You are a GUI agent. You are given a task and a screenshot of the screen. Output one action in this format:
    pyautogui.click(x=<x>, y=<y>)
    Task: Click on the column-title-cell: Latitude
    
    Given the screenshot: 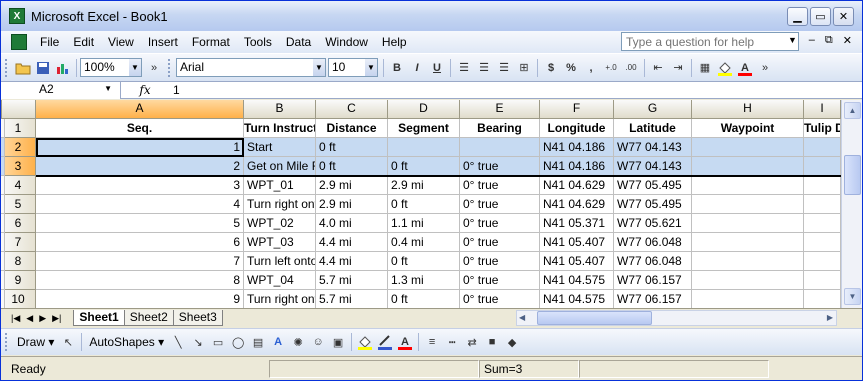 What is the action you would take?
    pyautogui.click(x=653, y=128)
    